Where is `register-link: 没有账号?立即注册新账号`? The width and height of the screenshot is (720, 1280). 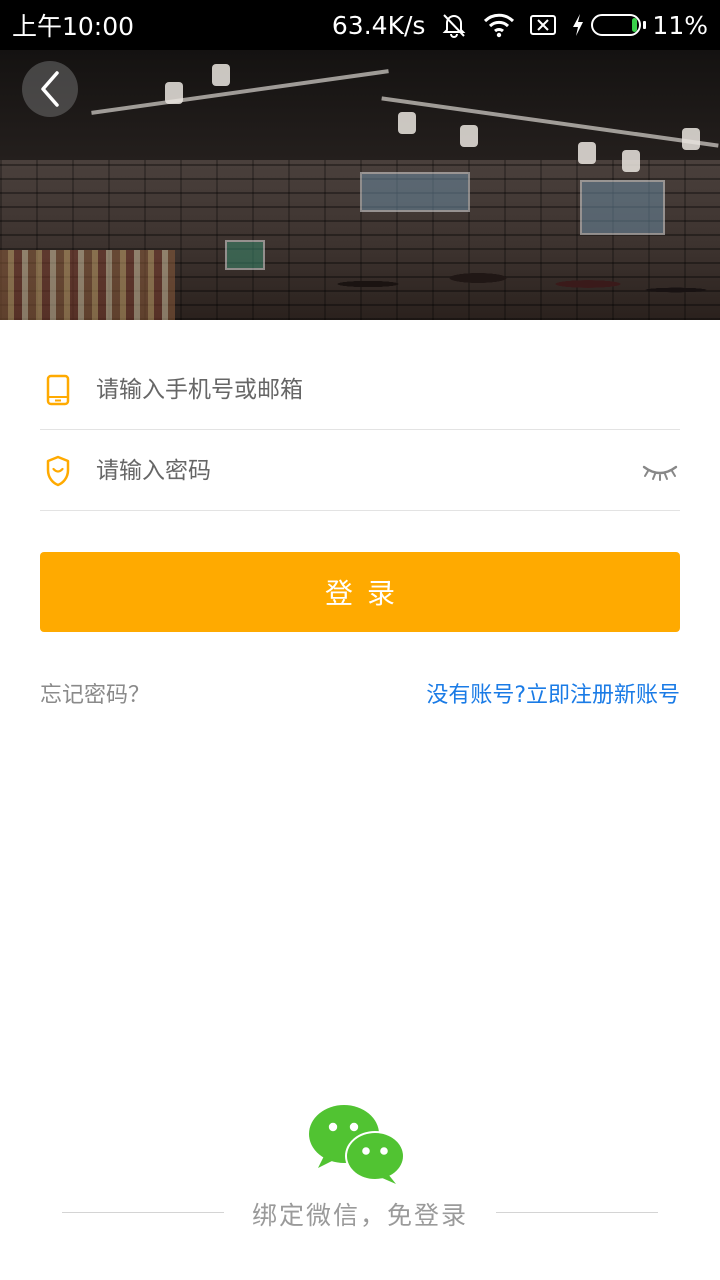 register-link: 没有账号?立即注册新账号 is located at coordinates (553, 693).